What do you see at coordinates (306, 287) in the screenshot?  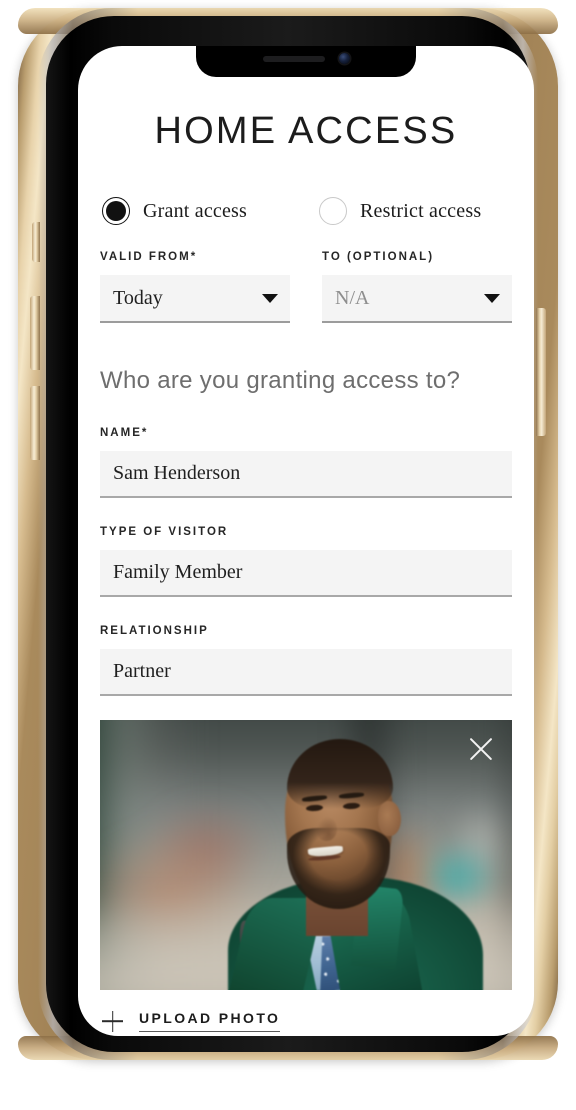 I see `validity-date-row: VALID FROM* Today TO (OPTIONAL) N/A` at bounding box center [306, 287].